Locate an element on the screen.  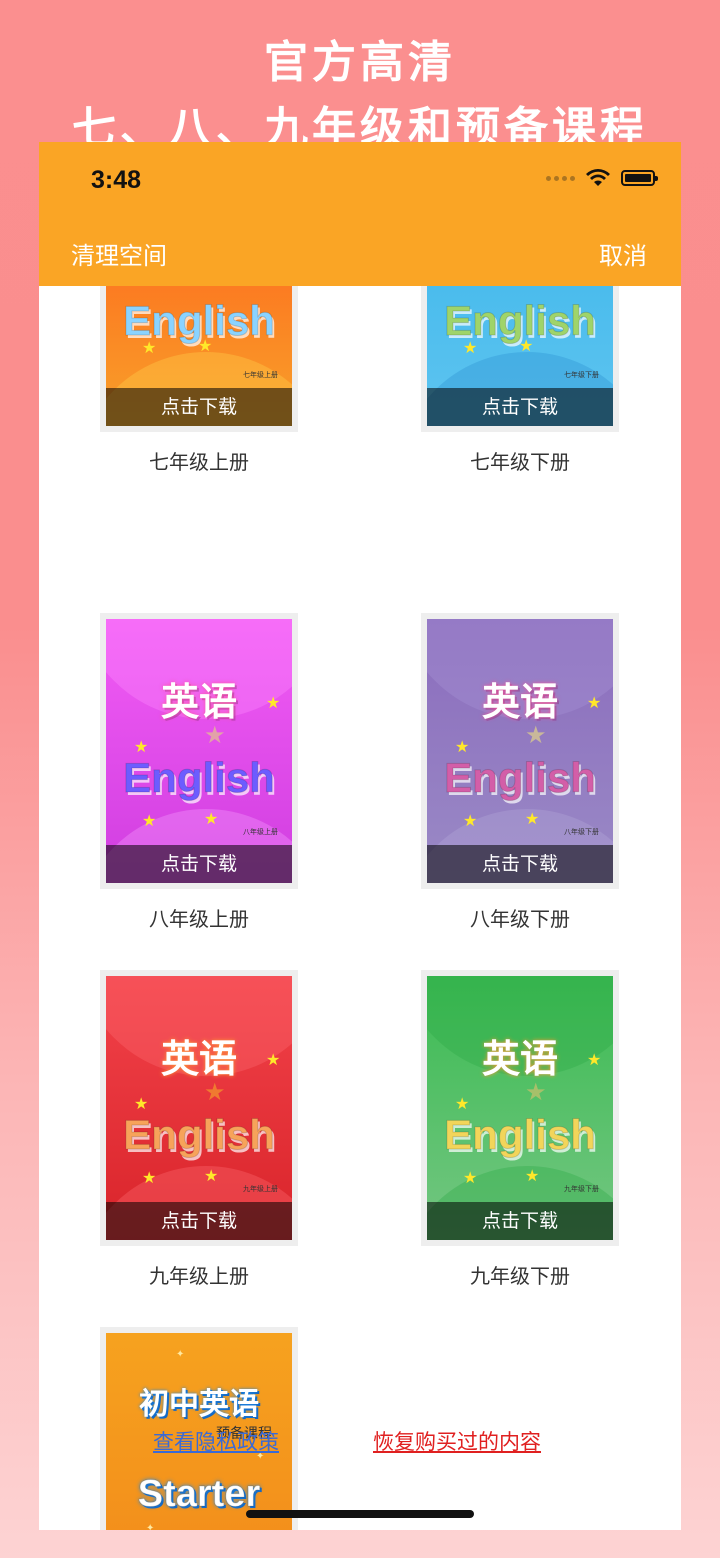
signal-icon is located at coordinates (560, 178).